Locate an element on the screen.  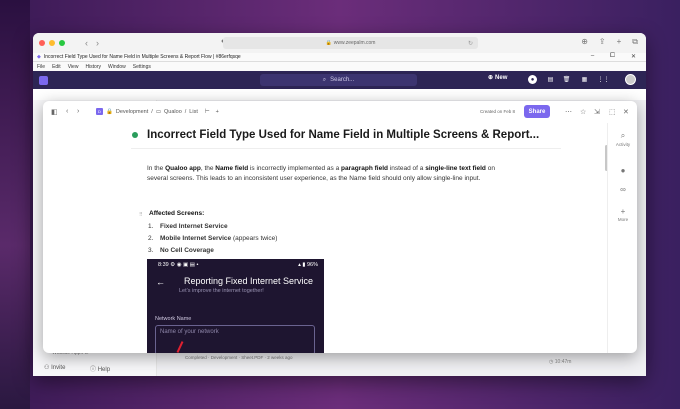
trash-icon: 🗑 is located at coordinates (566, 79).